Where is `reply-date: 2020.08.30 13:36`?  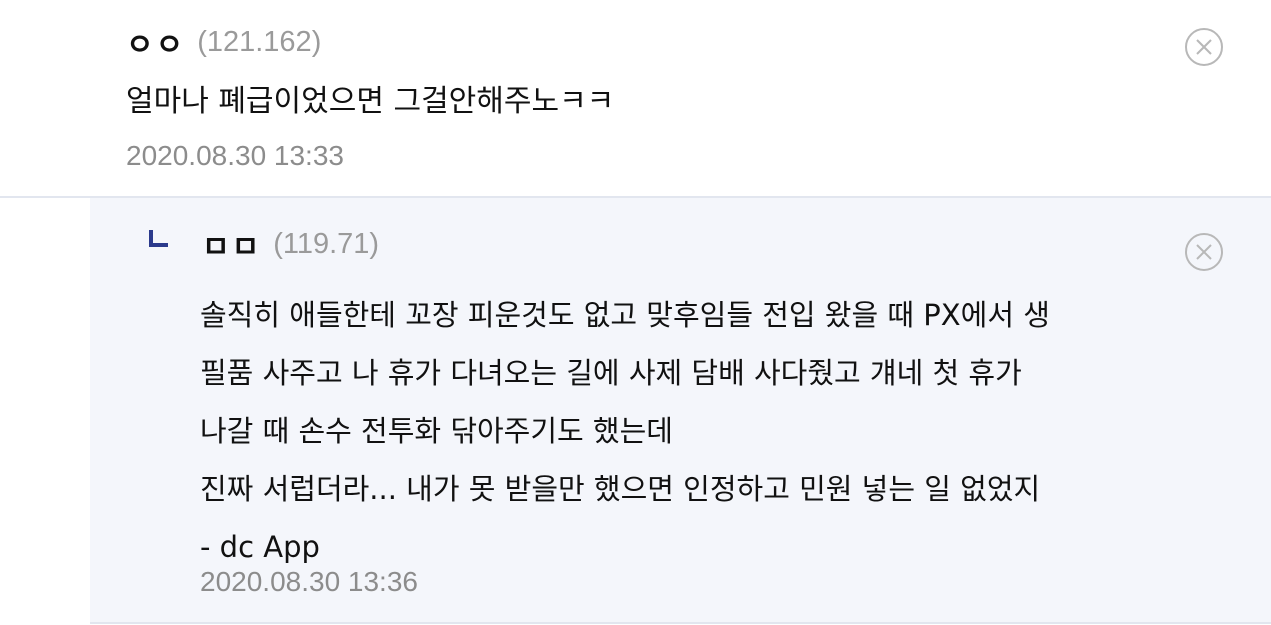 reply-date: 2020.08.30 13:36 is located at coordinates (309, 581).